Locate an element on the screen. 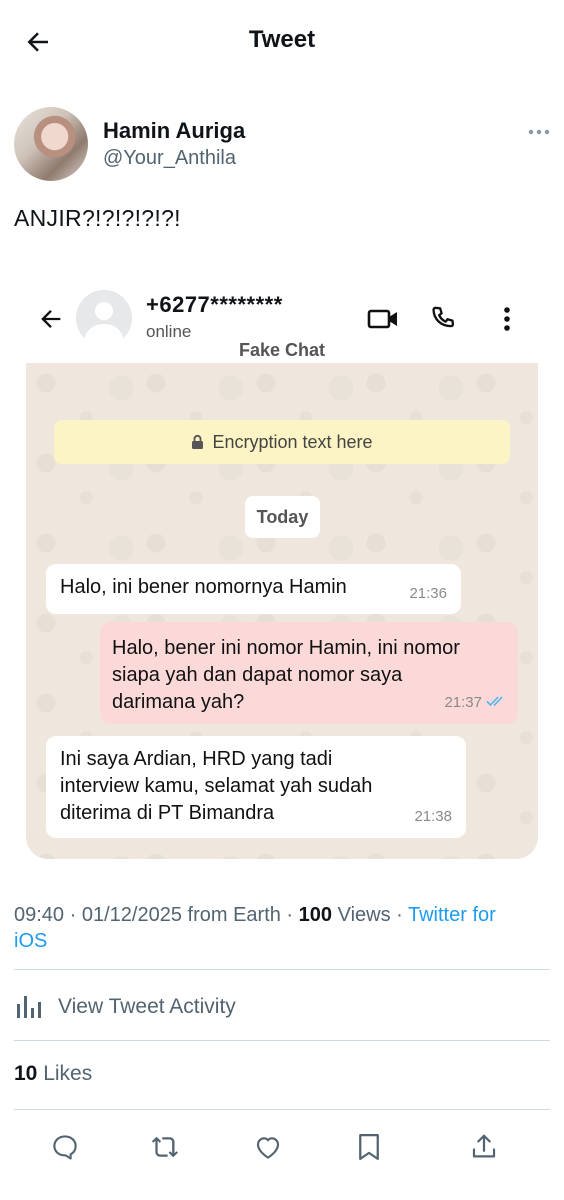  likes-number: 10 is located at coordinates (26, 1073).